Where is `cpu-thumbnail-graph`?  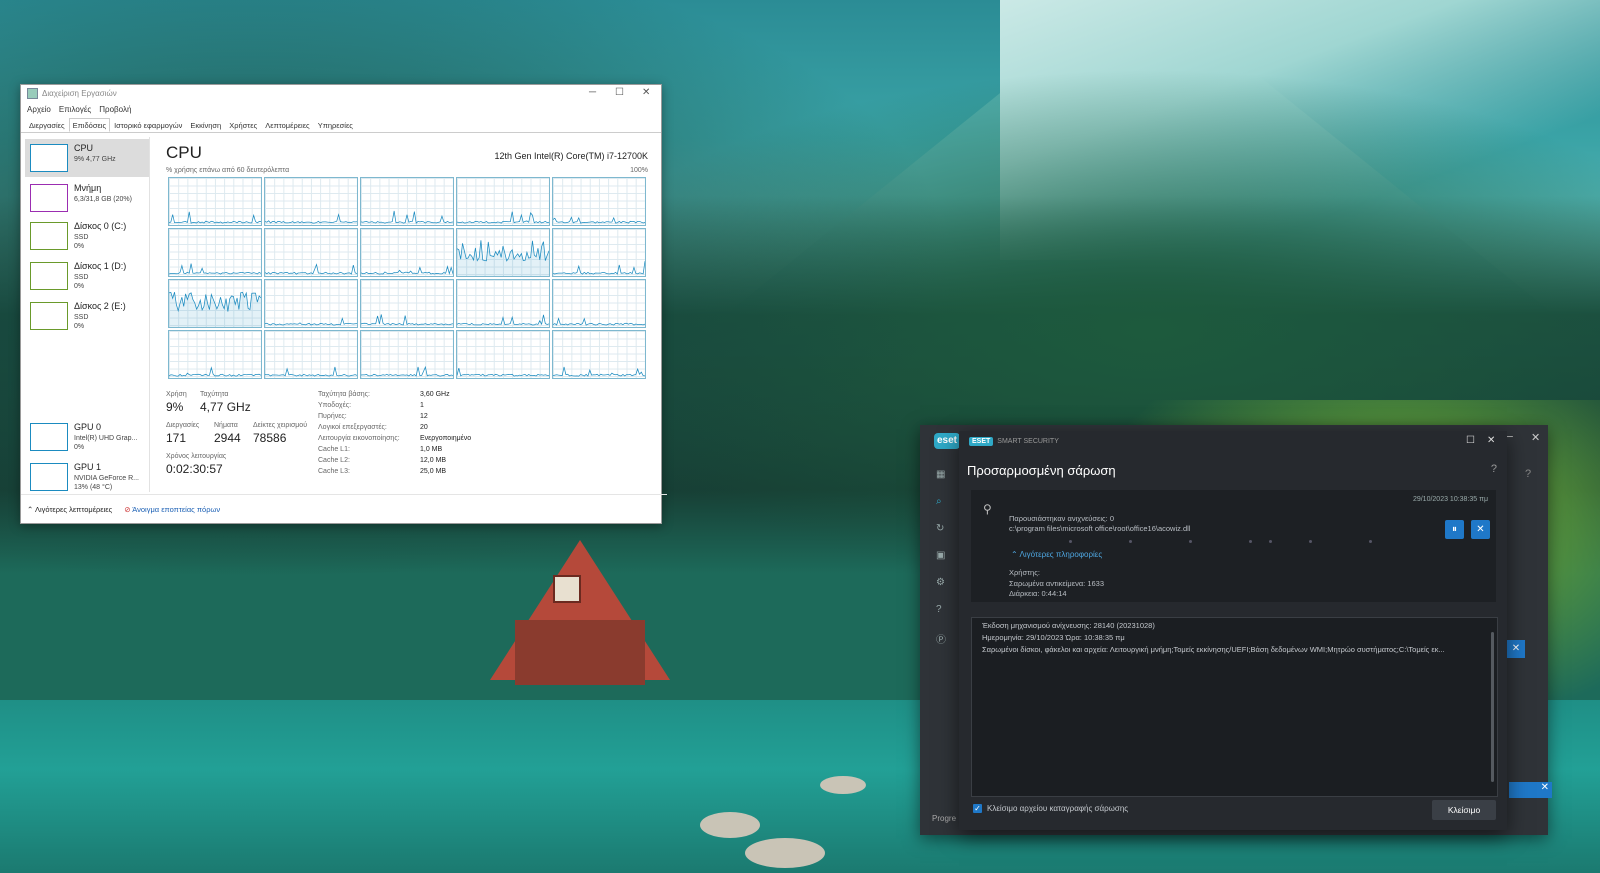
cpu-thumbnail-graph is located at coordinates (49, 158).